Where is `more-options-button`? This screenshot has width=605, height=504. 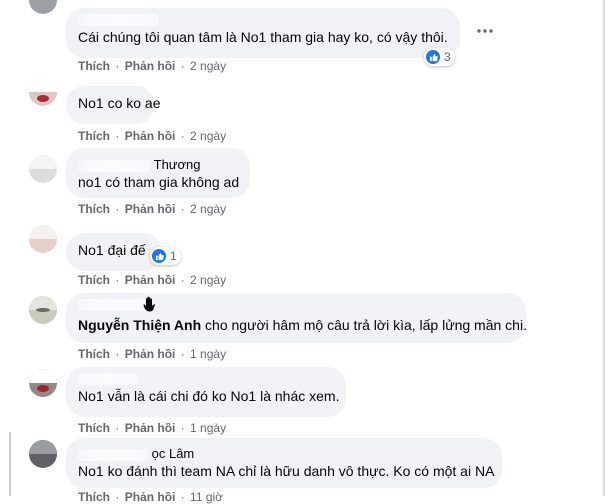
more-options-button is located at coordinates (485, 31).